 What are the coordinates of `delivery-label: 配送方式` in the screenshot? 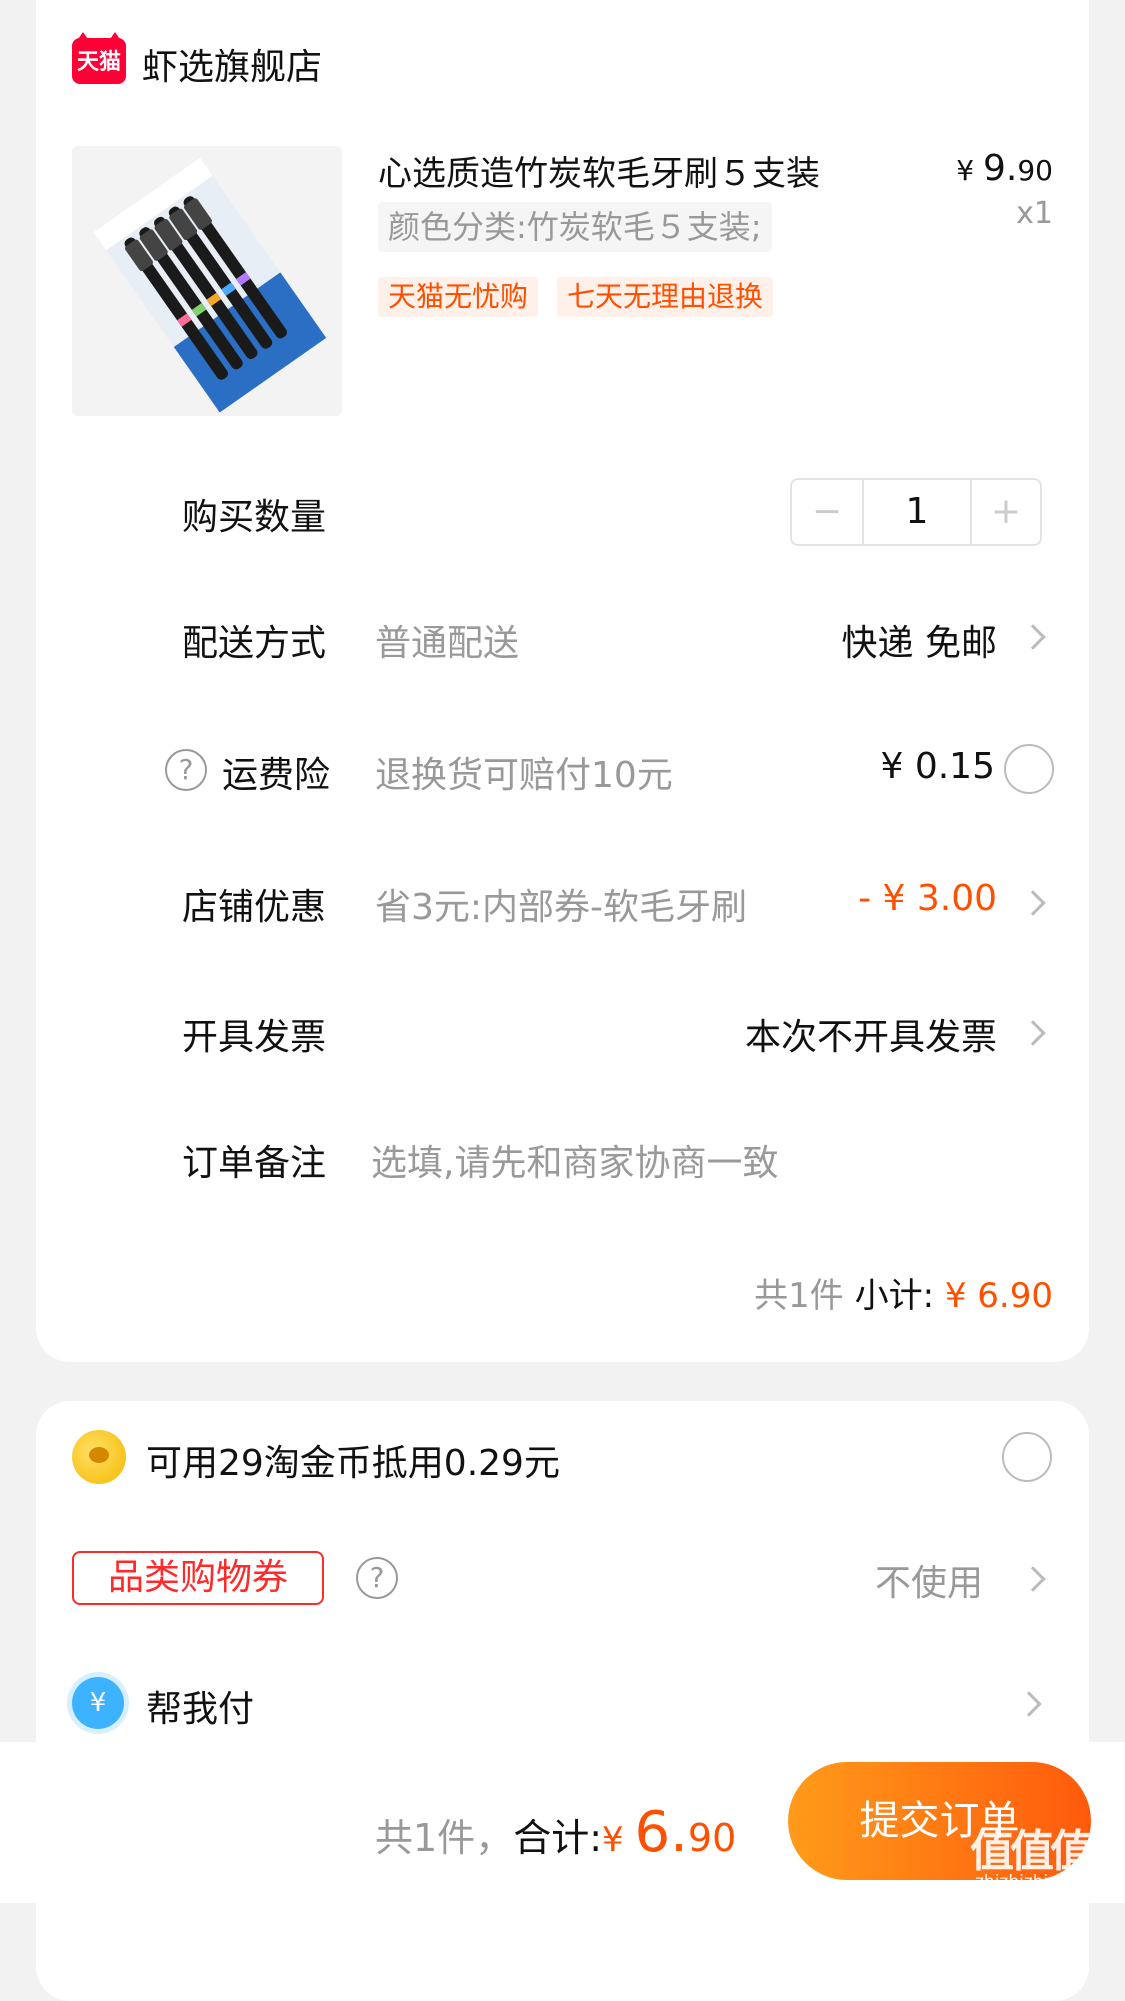 It's located at (254, 643).